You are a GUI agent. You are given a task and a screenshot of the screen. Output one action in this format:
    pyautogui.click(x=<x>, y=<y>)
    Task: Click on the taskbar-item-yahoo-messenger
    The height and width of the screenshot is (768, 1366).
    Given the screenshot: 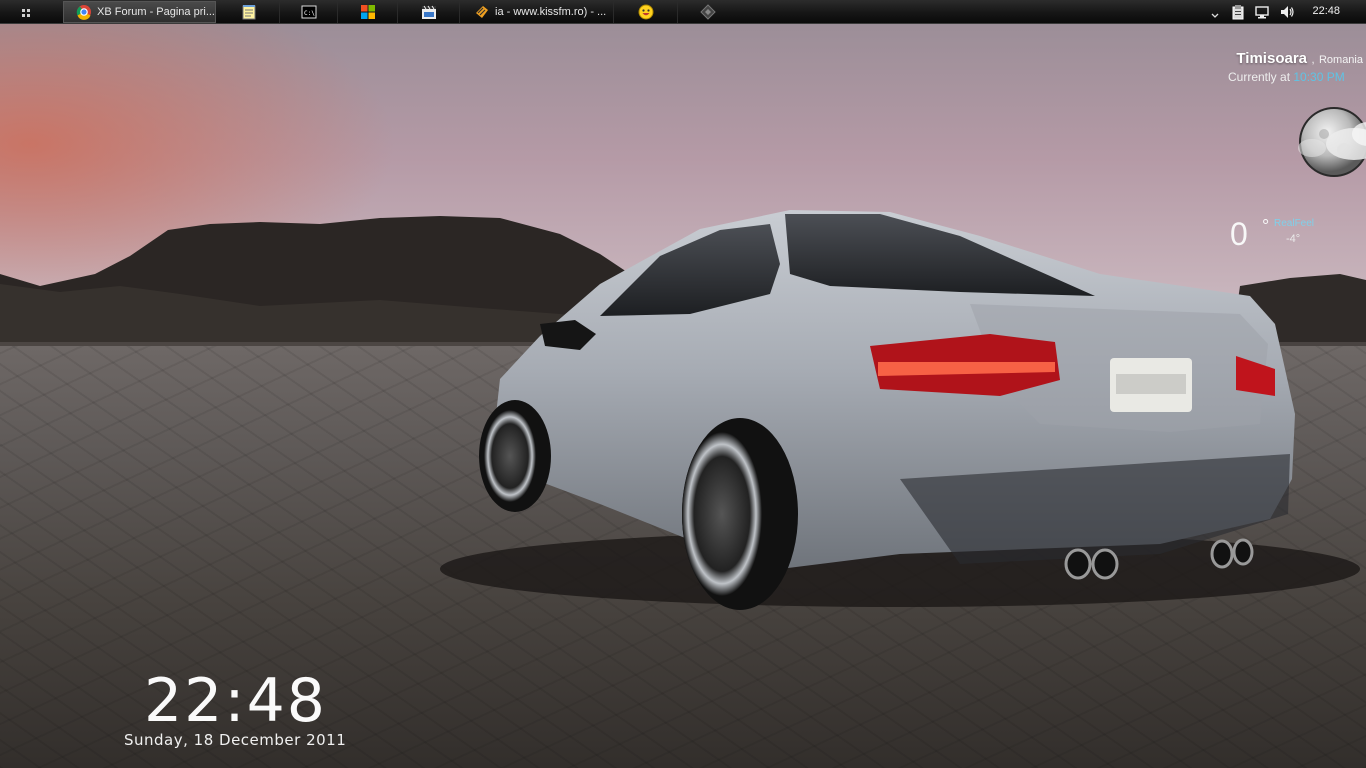 What is the action you would take?
    pyautogui.click(x=646, y=12)
    